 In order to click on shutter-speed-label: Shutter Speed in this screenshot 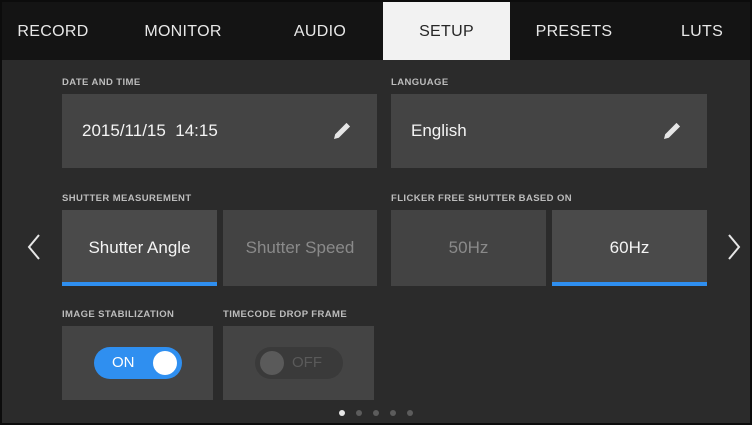, I will do `click(300, 247)`.